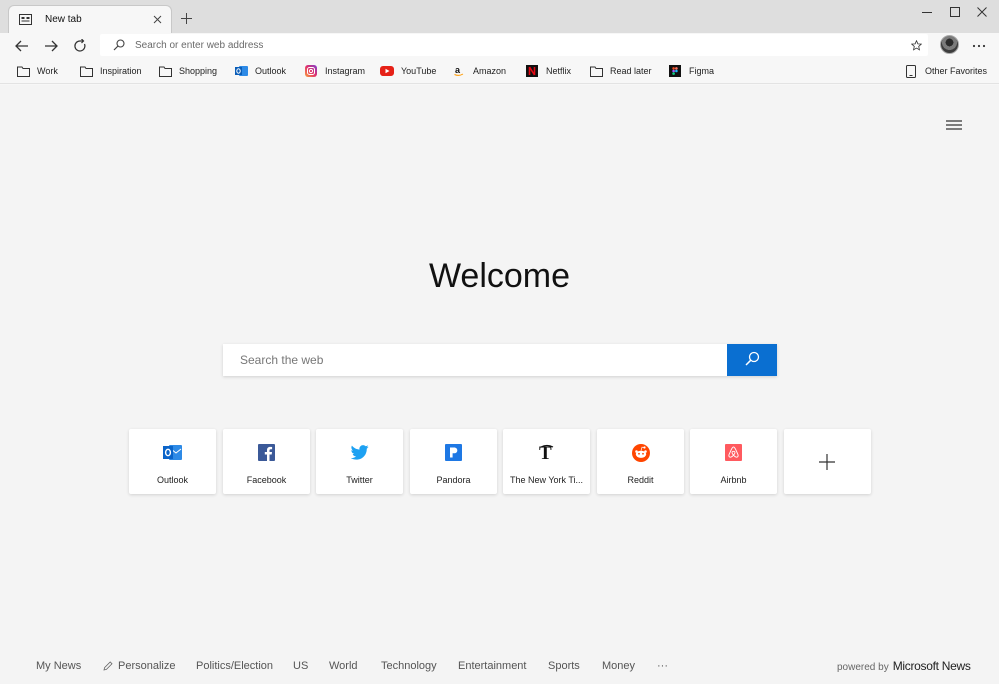  I want to click on favorite-label: Figma, so click(702, 71).